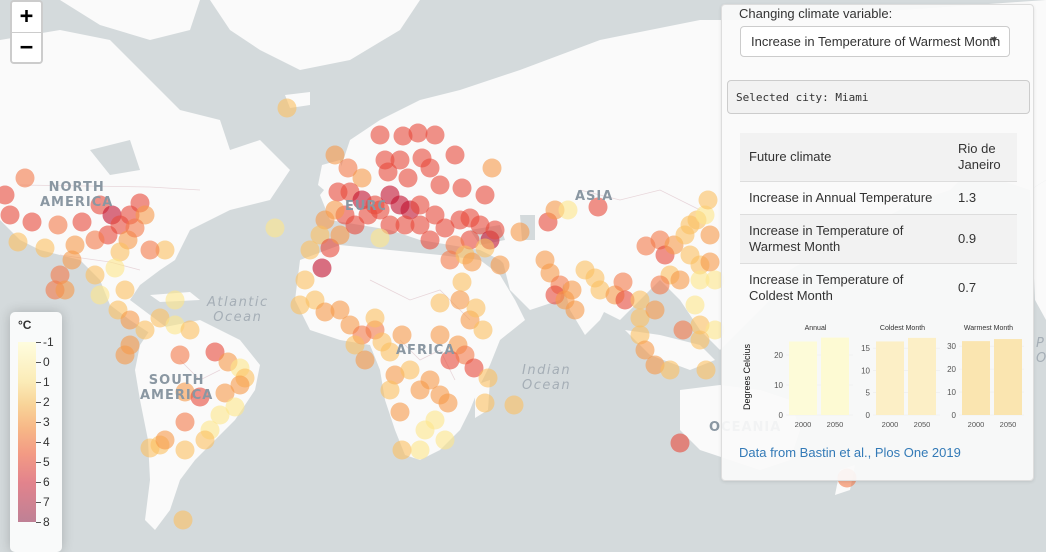 The image size is (1046, 552). What do you see at coordinates (26, 47) in the screenshot?
I see `zoom-out-button: −` at bounding box center [26, 47].